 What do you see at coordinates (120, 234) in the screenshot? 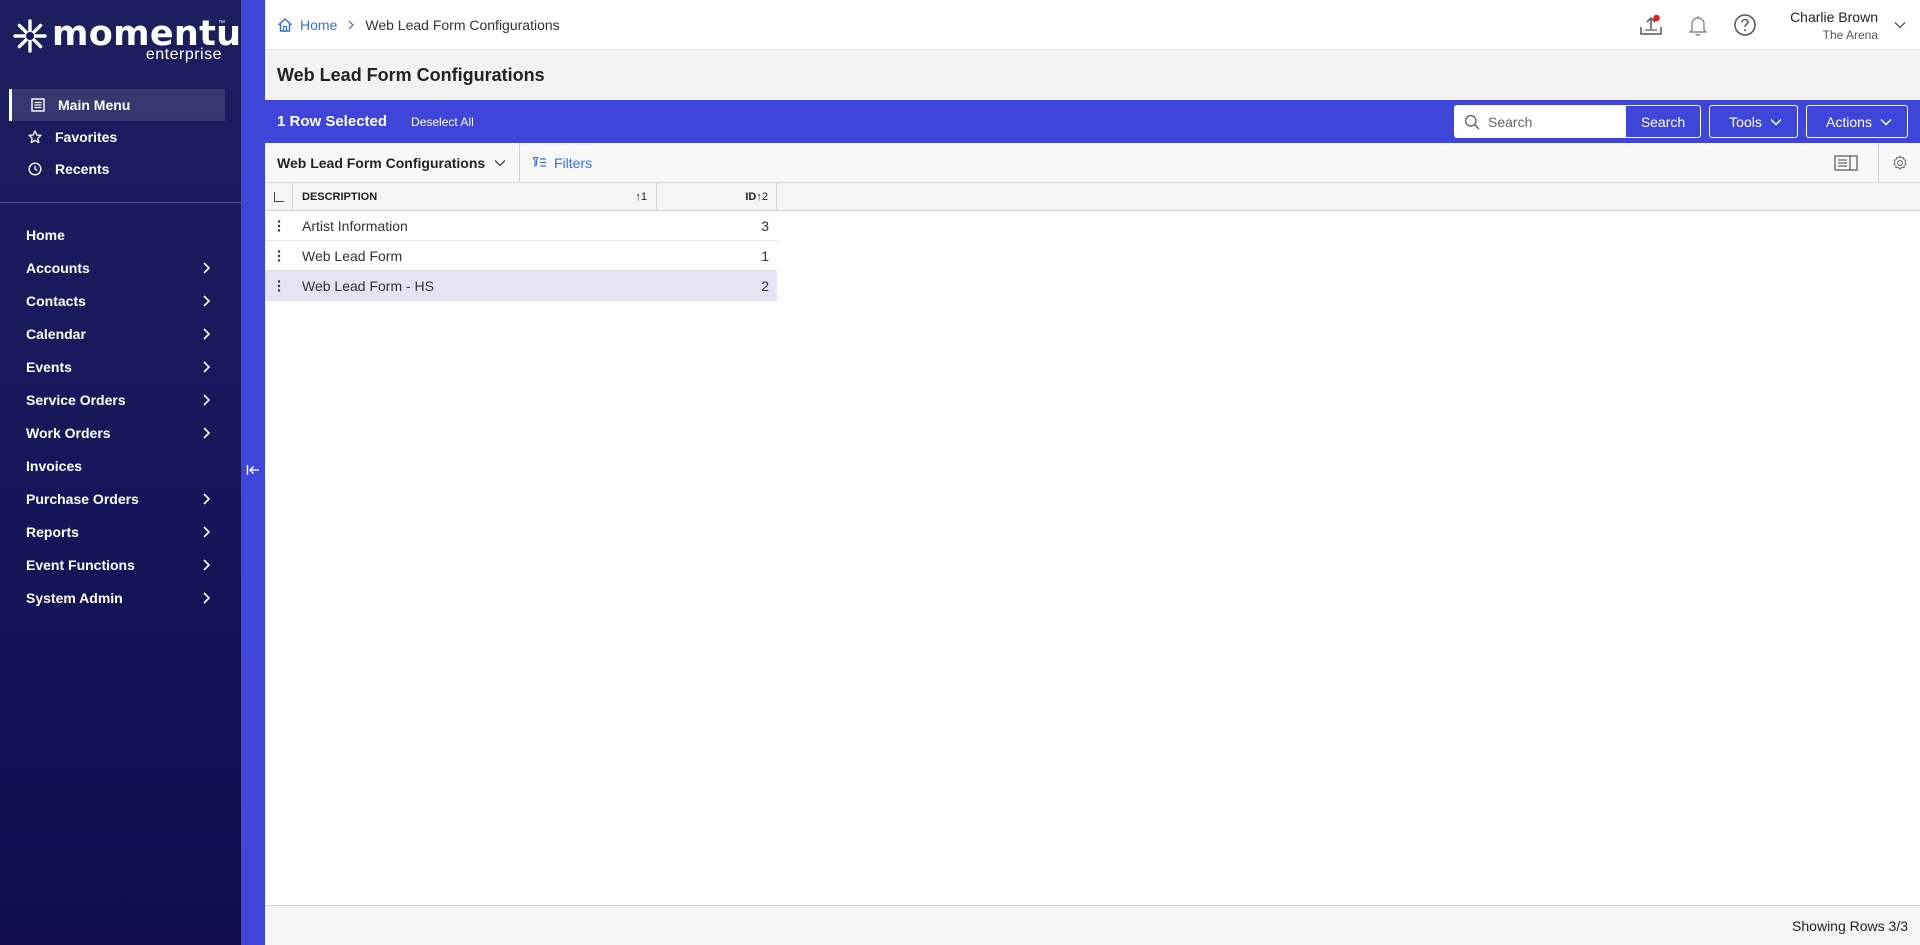
I see `sidebar-item-home: Home` at bounding box center [120, 234].